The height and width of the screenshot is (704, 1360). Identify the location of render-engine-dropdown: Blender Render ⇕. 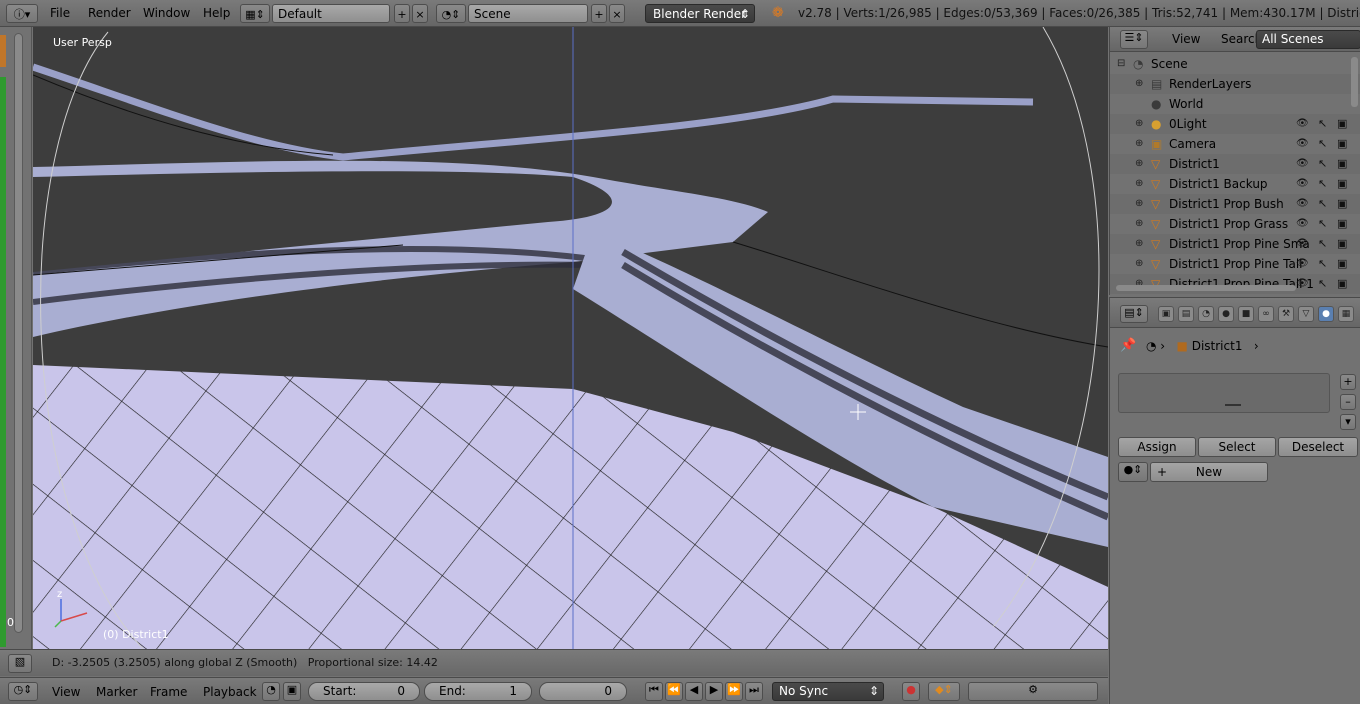
(700, 13).